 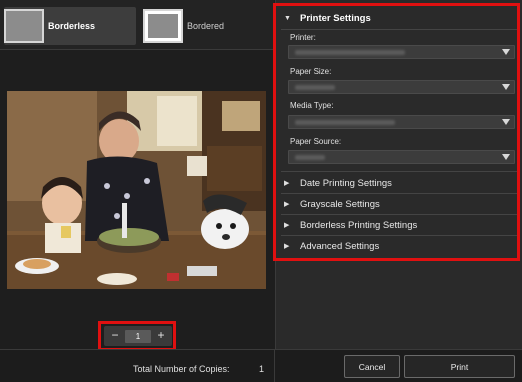 I want to click on layout-borderless-option: Borderless, so click(x=70, y=26).